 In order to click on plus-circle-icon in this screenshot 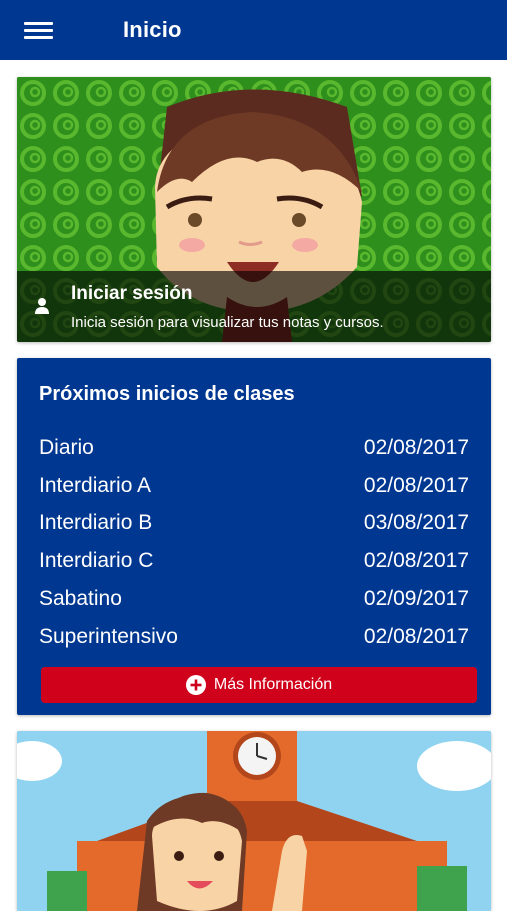, I will do `click(195, 685)`.